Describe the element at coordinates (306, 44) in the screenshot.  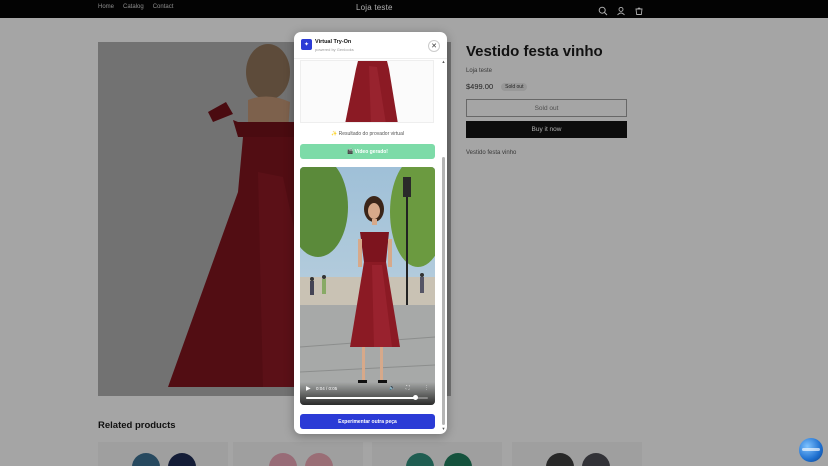
I see `try-on-logo-icon: ✦` at that location.